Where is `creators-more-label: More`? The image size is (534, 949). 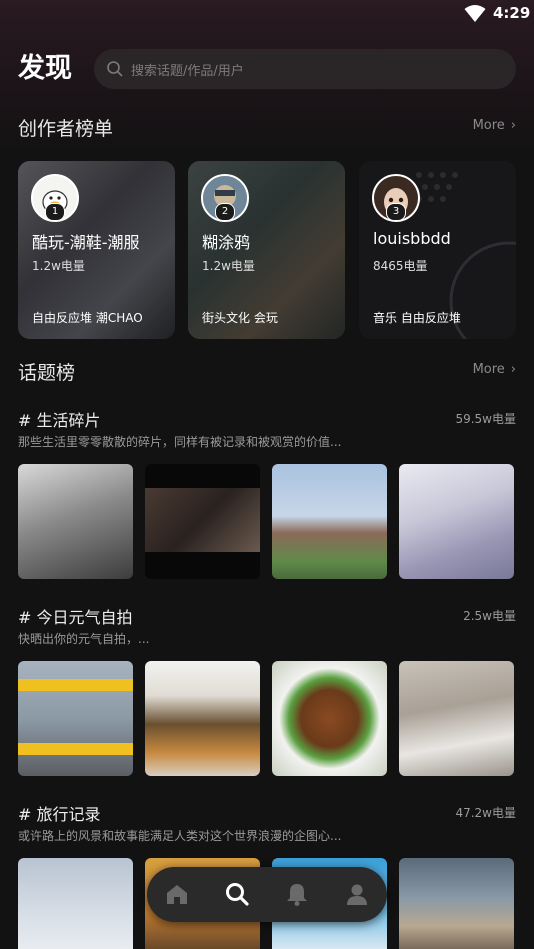
creators-more-label: More is located at coordinates (488, 125).